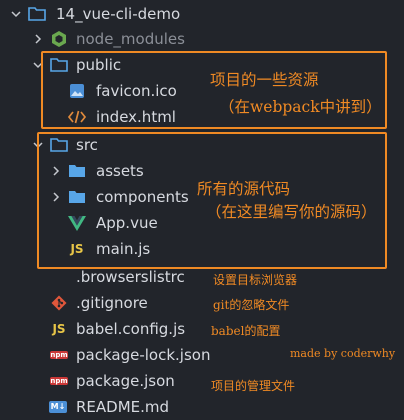 Image resolution: width=404 pixels, height=420 pixels. Describe the element at coordinates (244, 189) in the screenshot. I see `src-note-line1: 所有的源代码` at that location.